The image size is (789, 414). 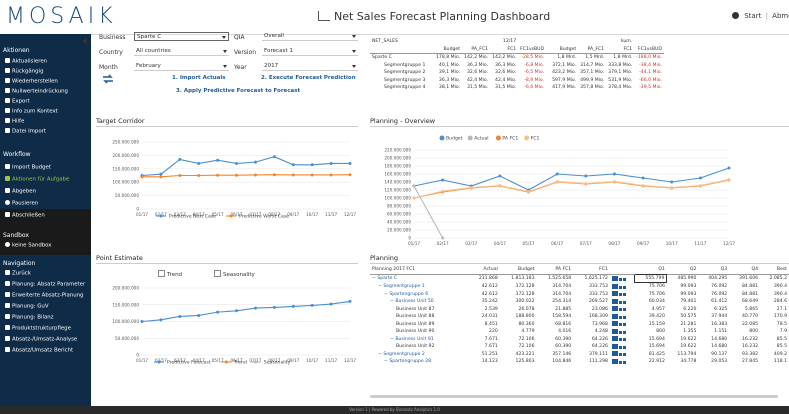 I want to click on planning-quarter-cell: 284.6, so click(x=774, y=302).